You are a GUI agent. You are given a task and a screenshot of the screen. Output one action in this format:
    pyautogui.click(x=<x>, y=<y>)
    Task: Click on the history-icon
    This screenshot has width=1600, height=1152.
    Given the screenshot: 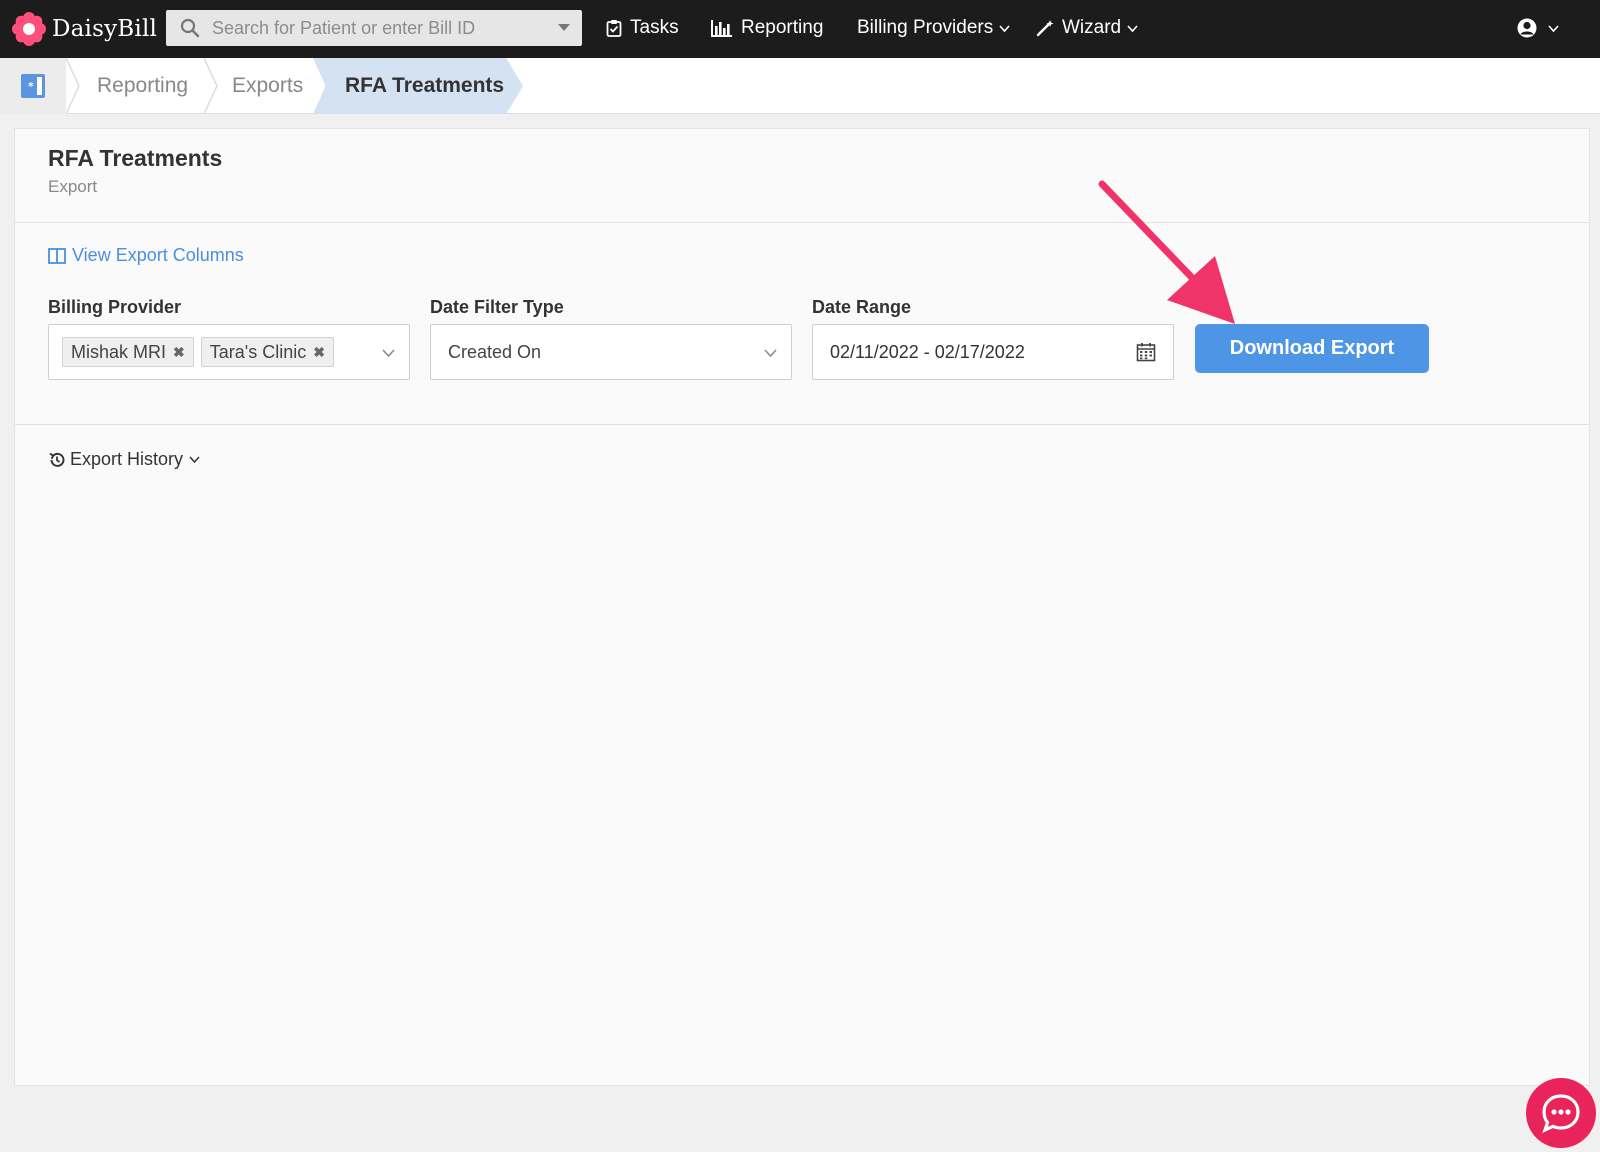 What is the action you would take?
    pyautogui.click(x=57, y=459)
    